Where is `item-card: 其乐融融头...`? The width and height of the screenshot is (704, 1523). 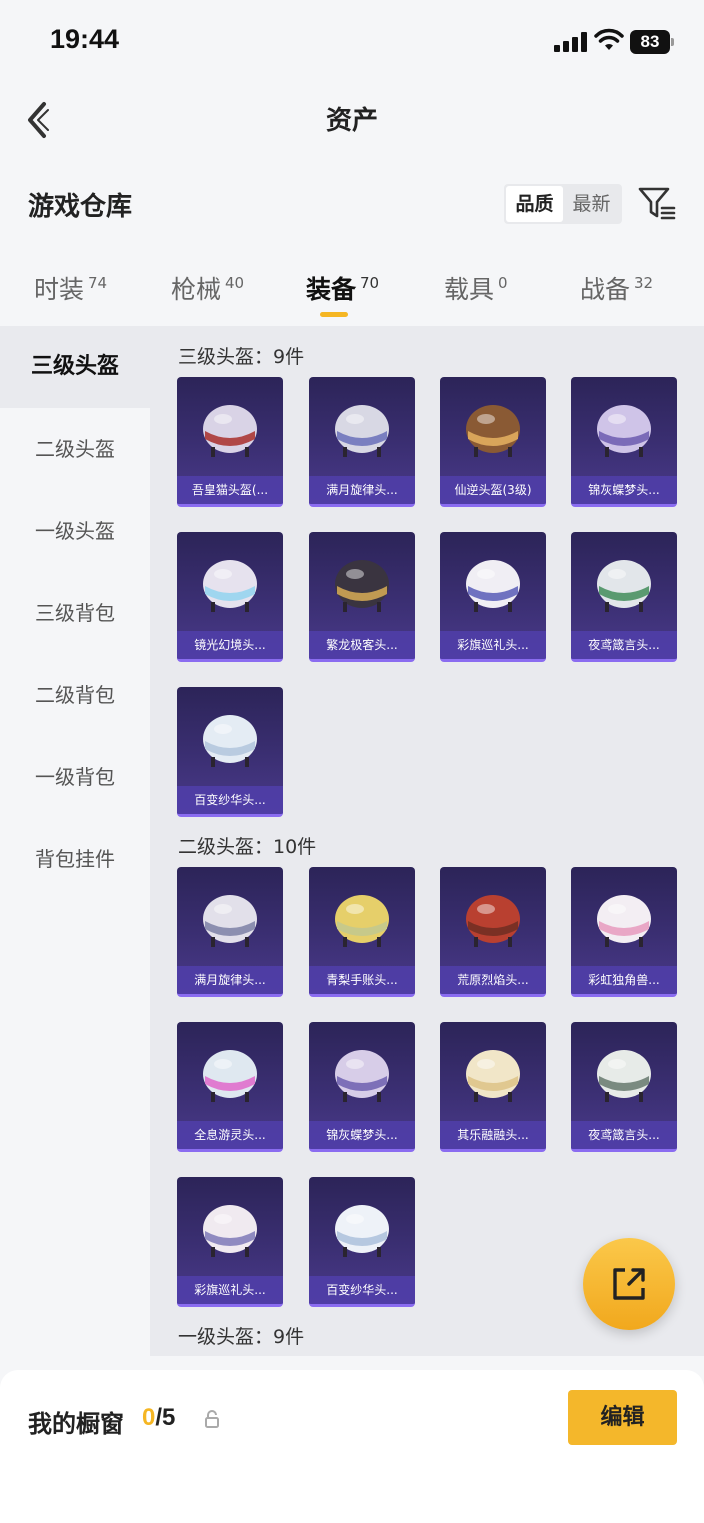 item-card: 其乐融融头... is located at coordinates (493, 1087).